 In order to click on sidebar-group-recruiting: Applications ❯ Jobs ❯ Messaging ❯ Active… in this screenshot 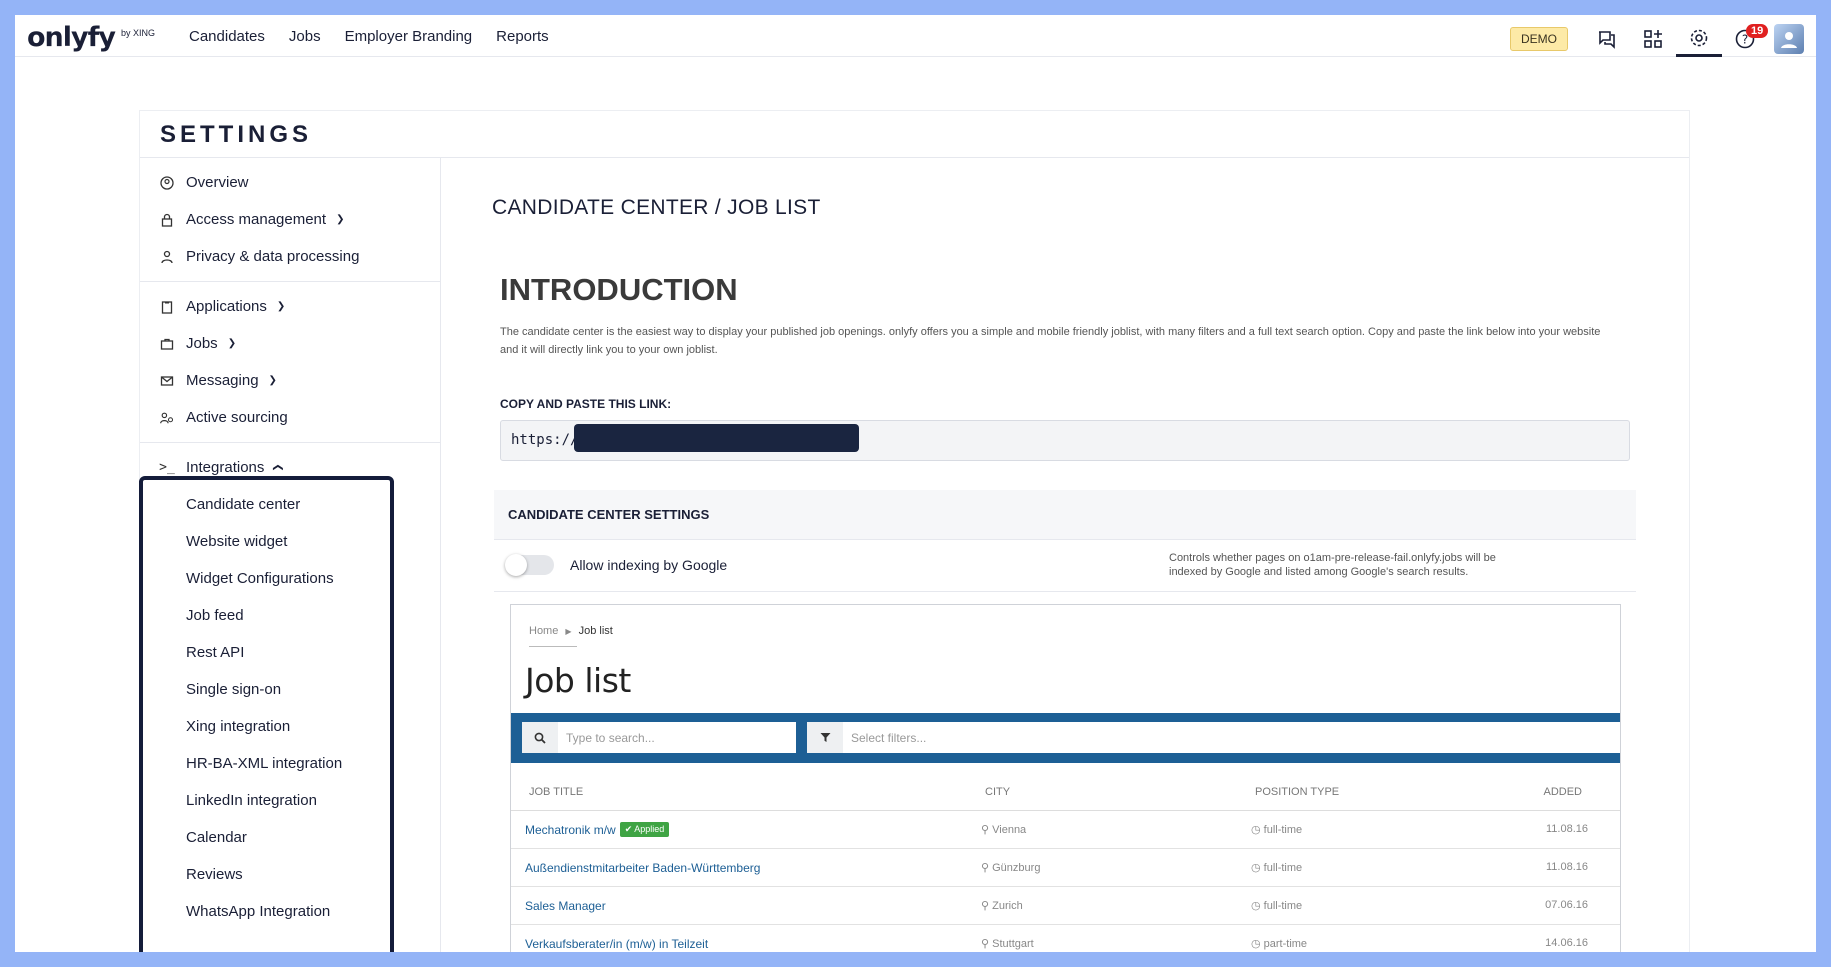, I will do `click(290, 362)`.